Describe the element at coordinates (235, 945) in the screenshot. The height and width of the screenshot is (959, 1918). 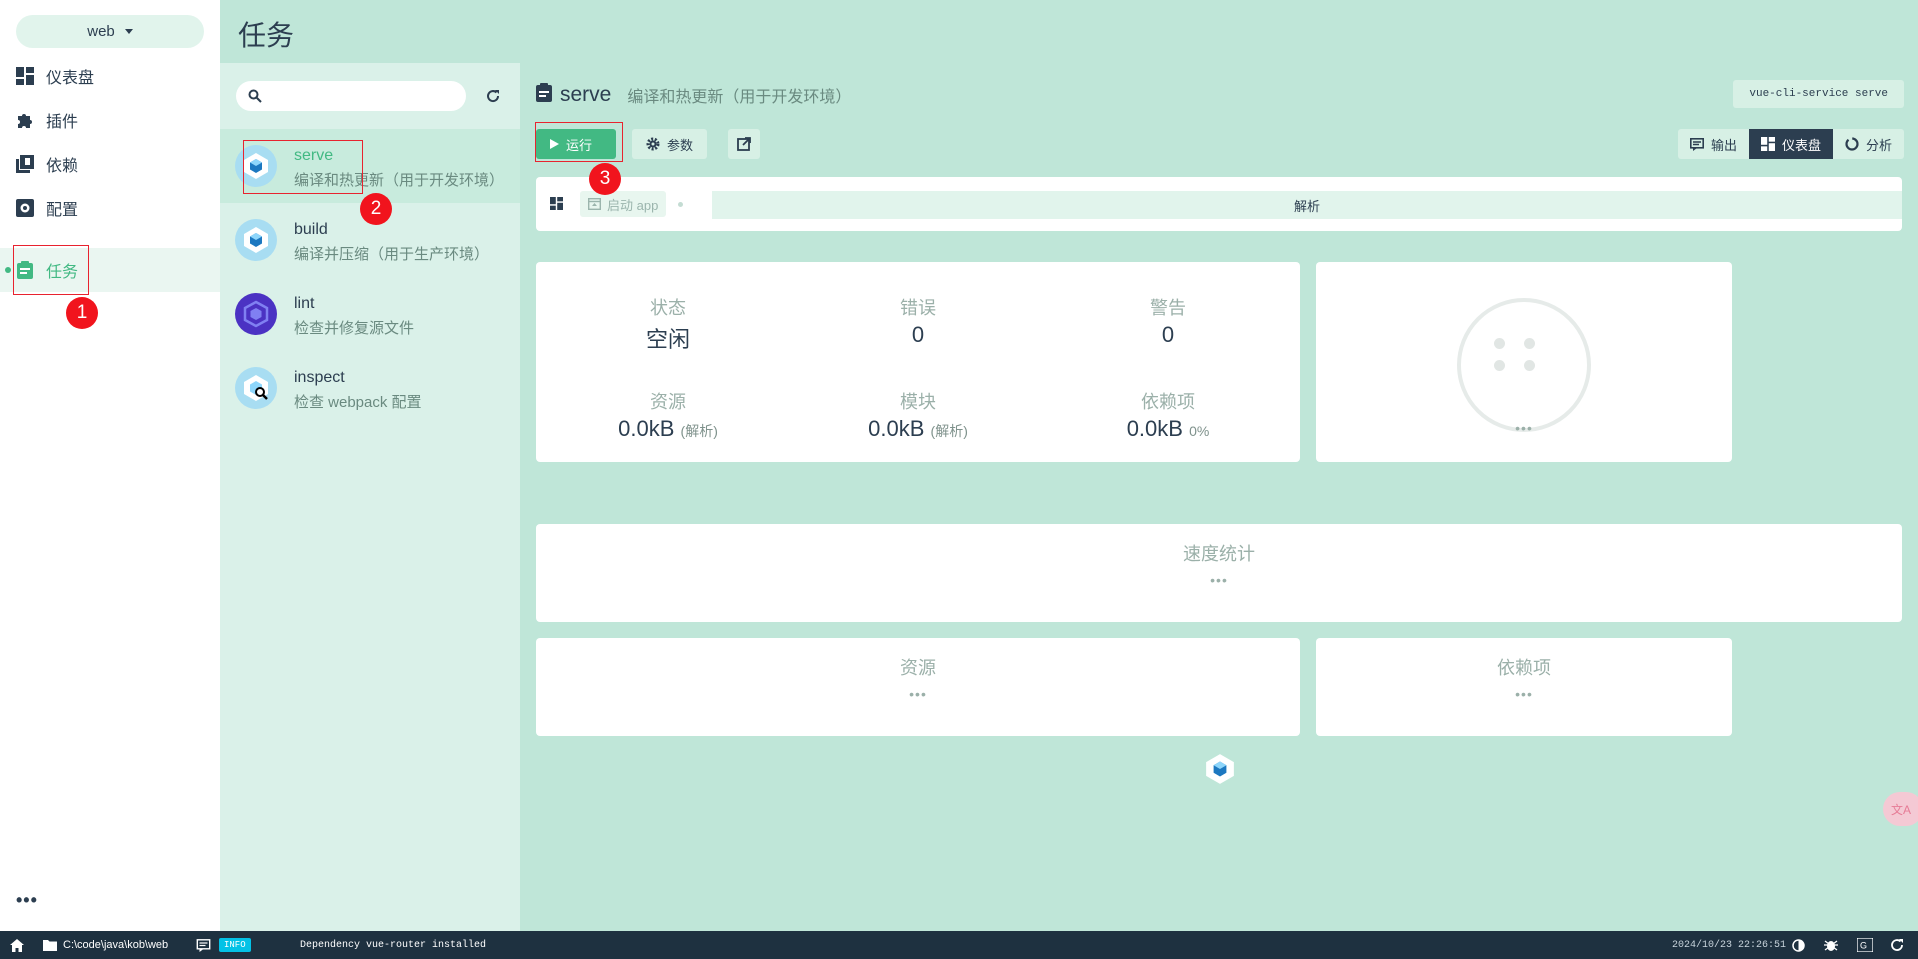
I see `log-level-badge: INFO` at that location.